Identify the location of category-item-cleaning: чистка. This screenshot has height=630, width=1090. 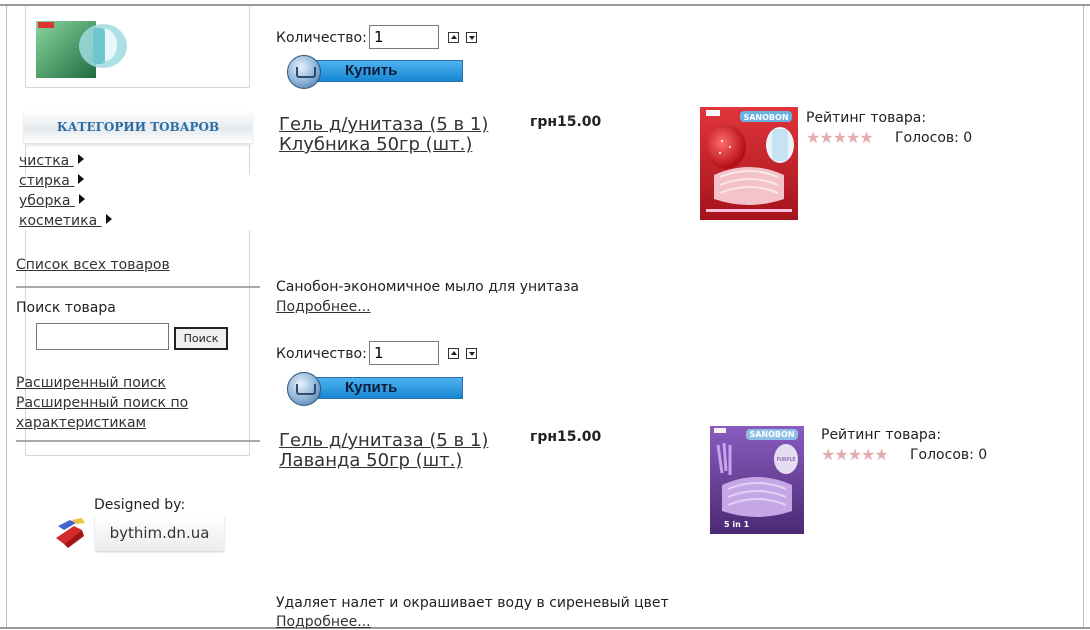
(51, 161).